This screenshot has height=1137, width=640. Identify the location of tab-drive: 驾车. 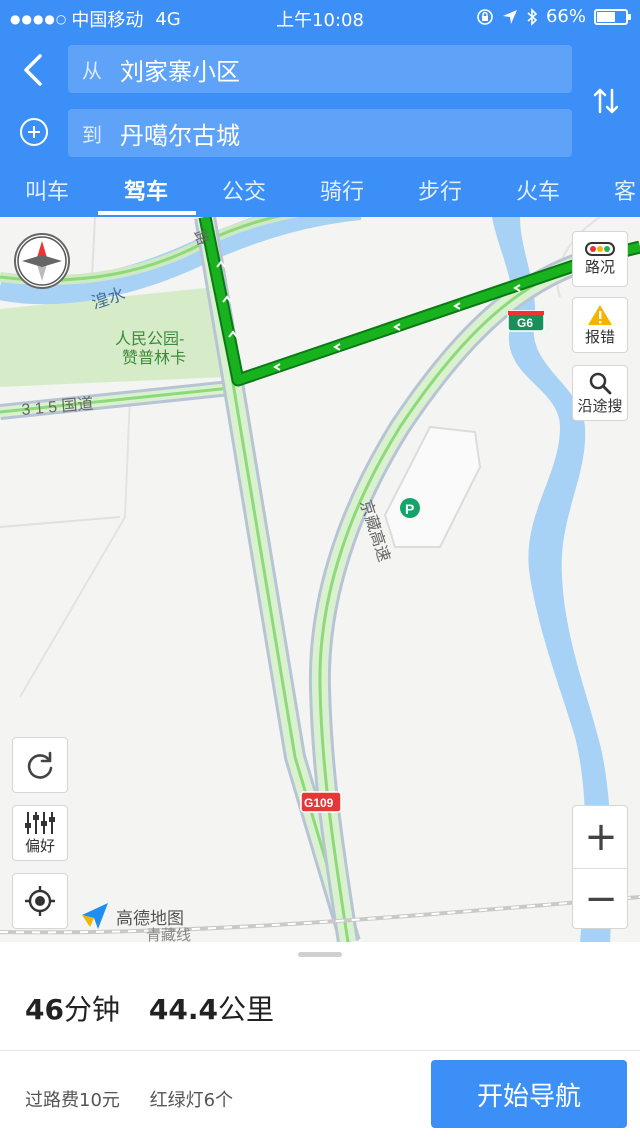
(146, 190).